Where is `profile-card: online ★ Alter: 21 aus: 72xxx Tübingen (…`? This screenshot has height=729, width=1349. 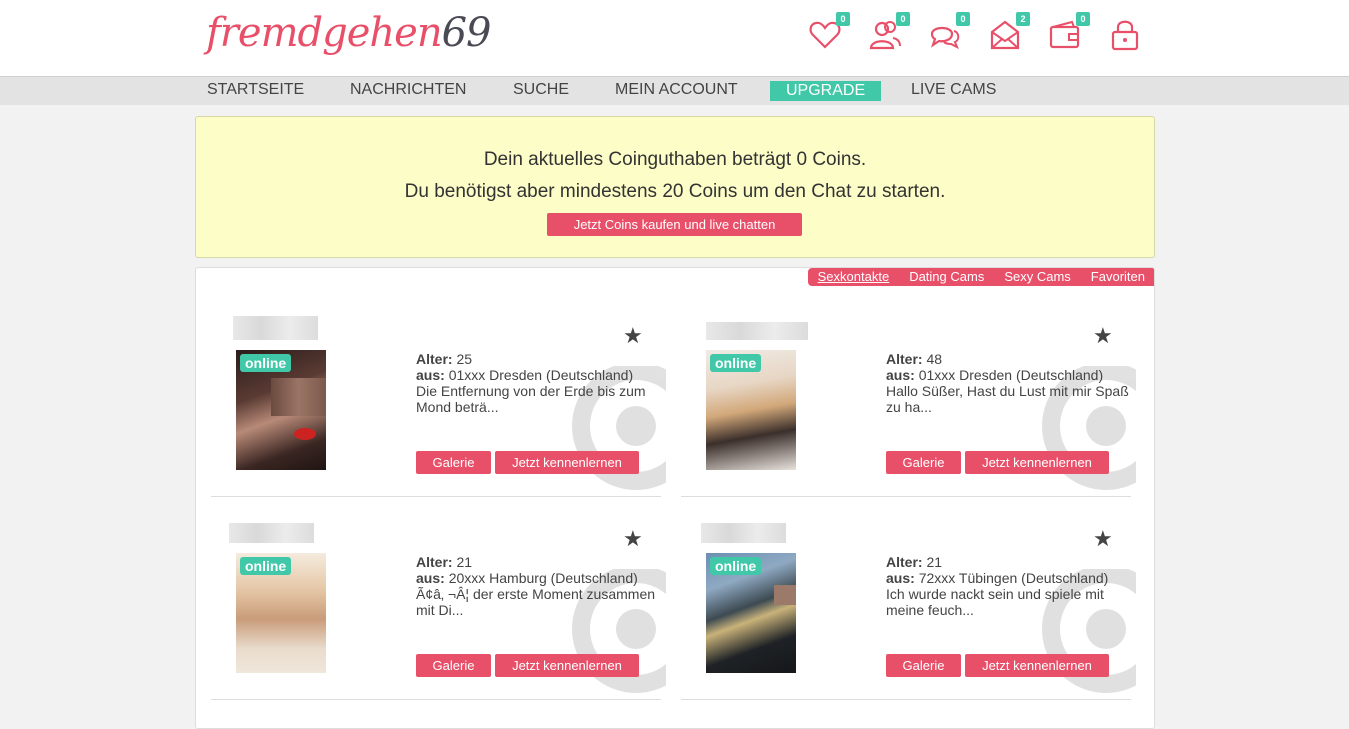
profile-card: online ★ Alter: 21 aus: 72xxx Tübingen (… is located at coordinates (908, 609).